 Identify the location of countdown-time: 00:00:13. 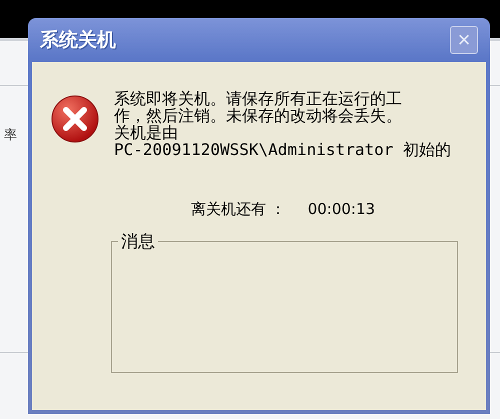
(342, 209).